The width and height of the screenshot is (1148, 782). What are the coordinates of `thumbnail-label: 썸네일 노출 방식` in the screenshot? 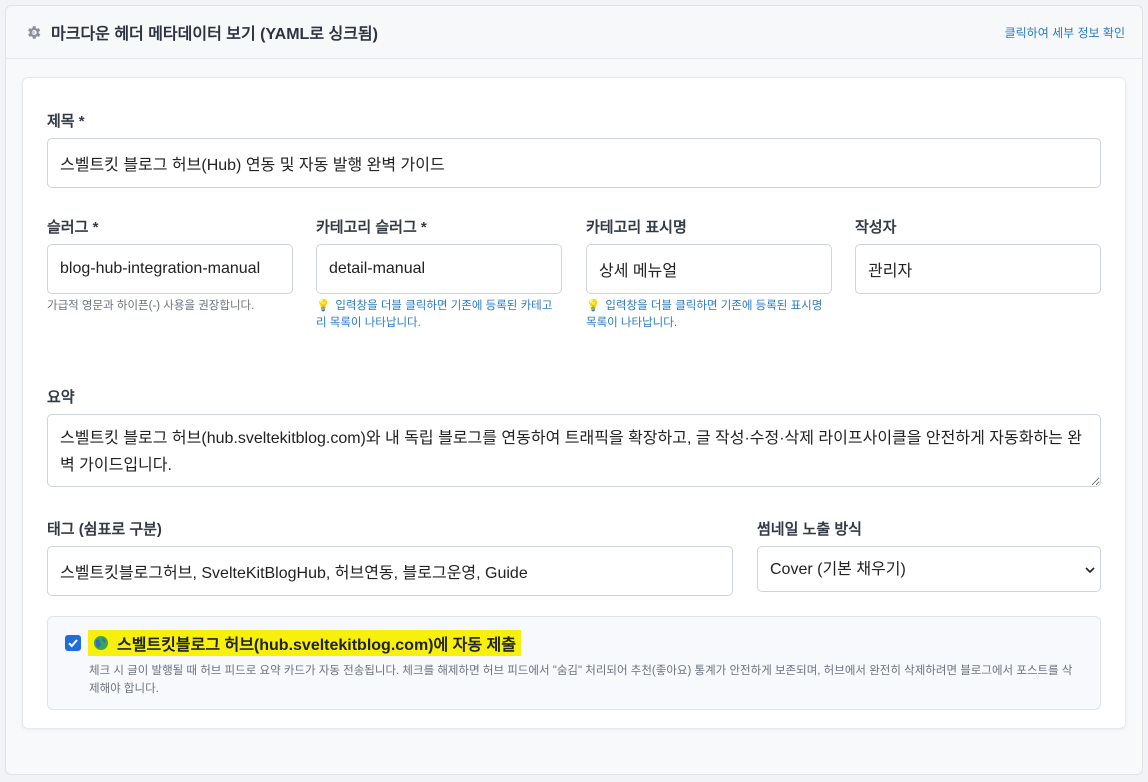 It's located at (809, 529).